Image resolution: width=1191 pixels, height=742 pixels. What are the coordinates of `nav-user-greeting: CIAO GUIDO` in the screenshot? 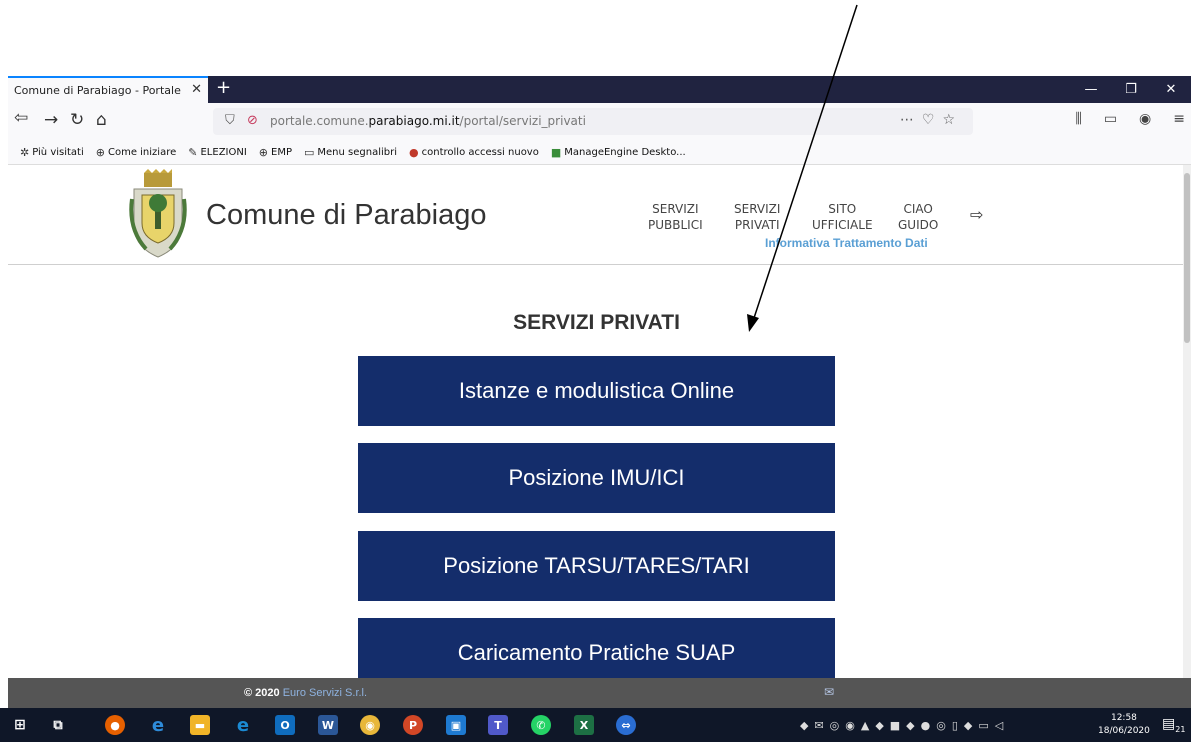 It's located at (918, 217).